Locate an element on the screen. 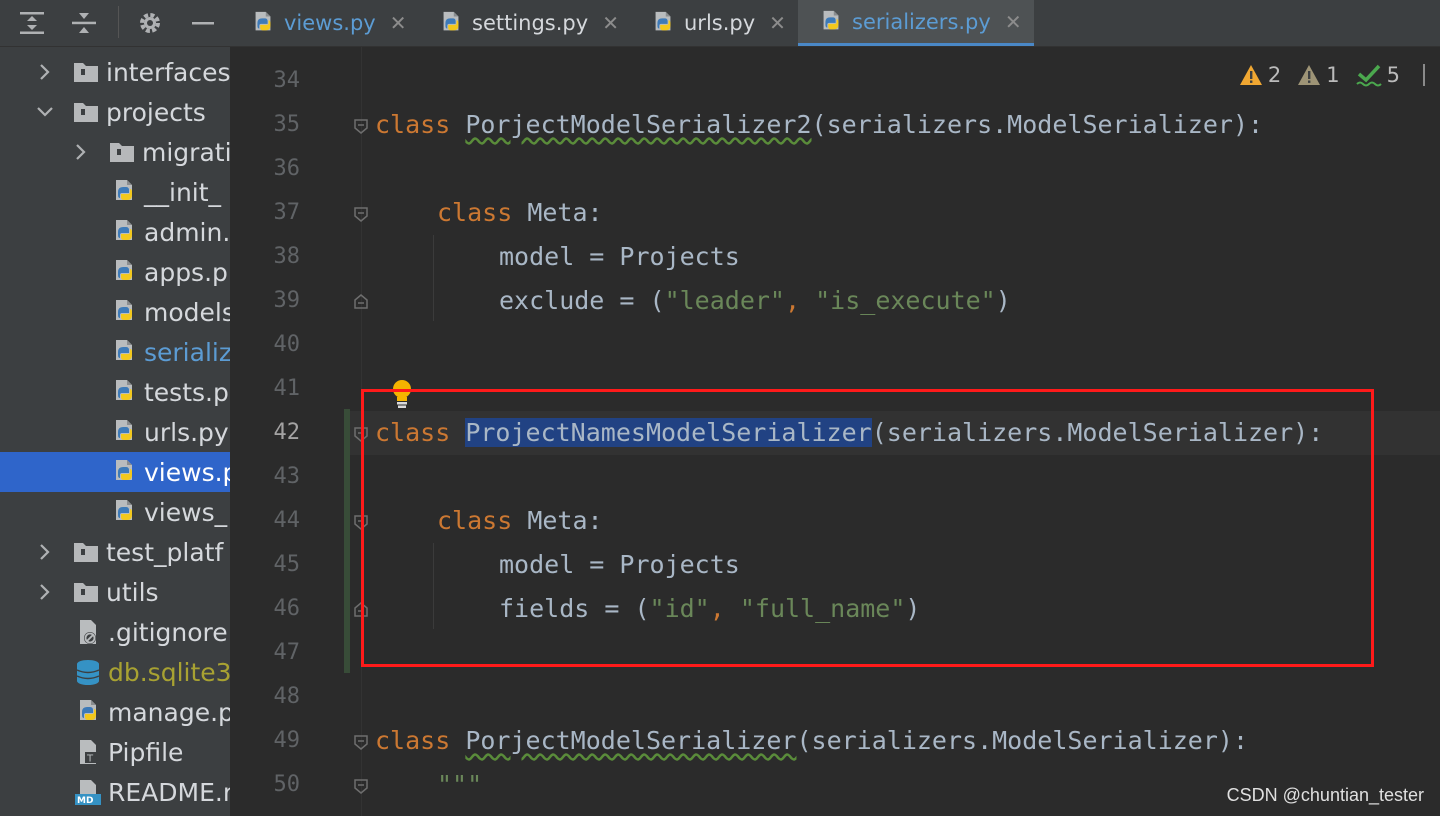 The width and height of the screenshot is (1440, 816). gear-icon is located at coordinates (150, 23).